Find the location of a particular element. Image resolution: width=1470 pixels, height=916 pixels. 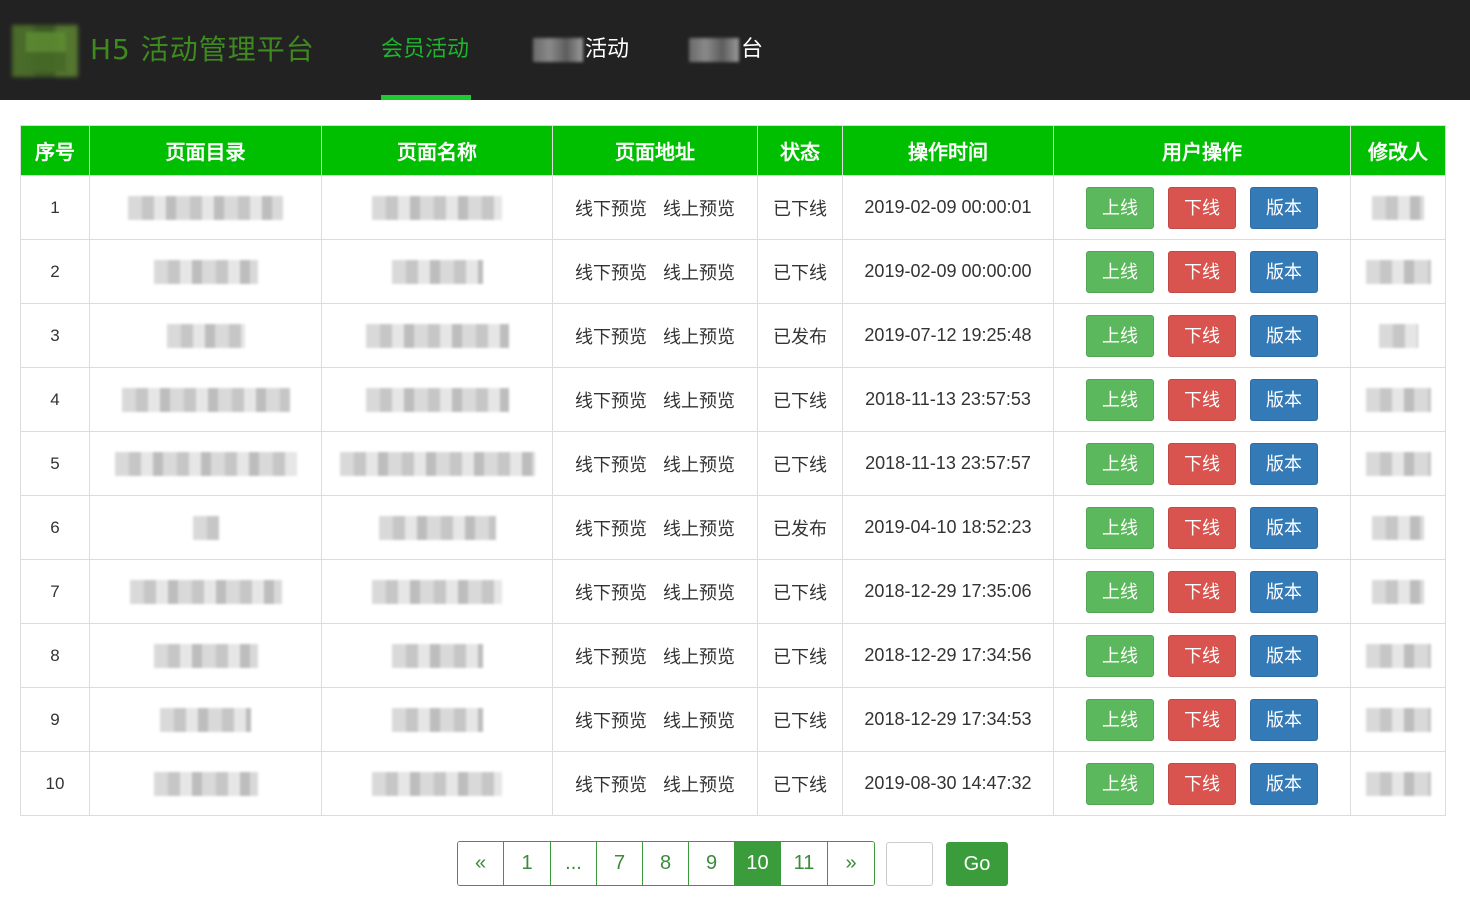

editor-cell is located at coordinates (1398, 783).